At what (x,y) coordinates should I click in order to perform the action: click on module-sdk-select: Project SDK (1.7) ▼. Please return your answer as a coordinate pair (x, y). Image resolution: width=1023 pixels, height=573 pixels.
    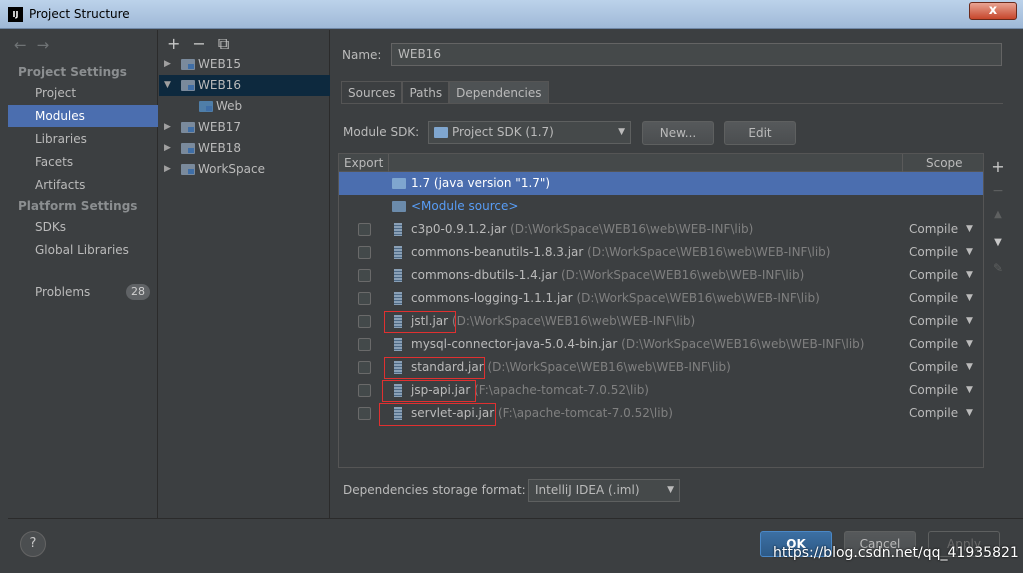
    Looking at the image, I should click on (529, 132).